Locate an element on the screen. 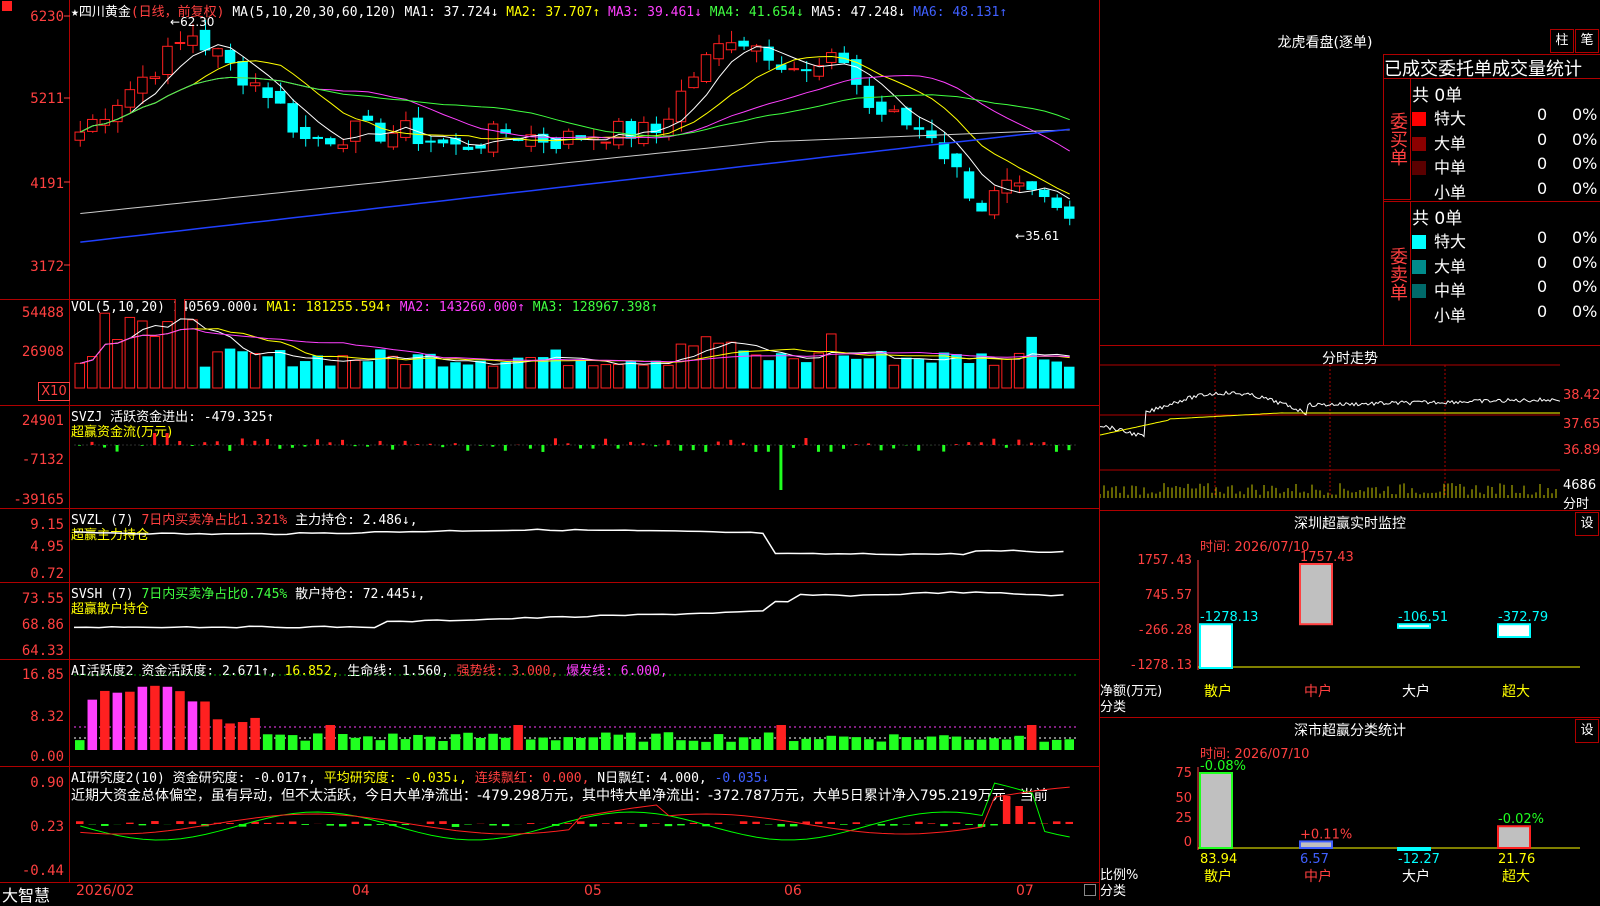  svzj-plot is located at coordinates (550, 456).